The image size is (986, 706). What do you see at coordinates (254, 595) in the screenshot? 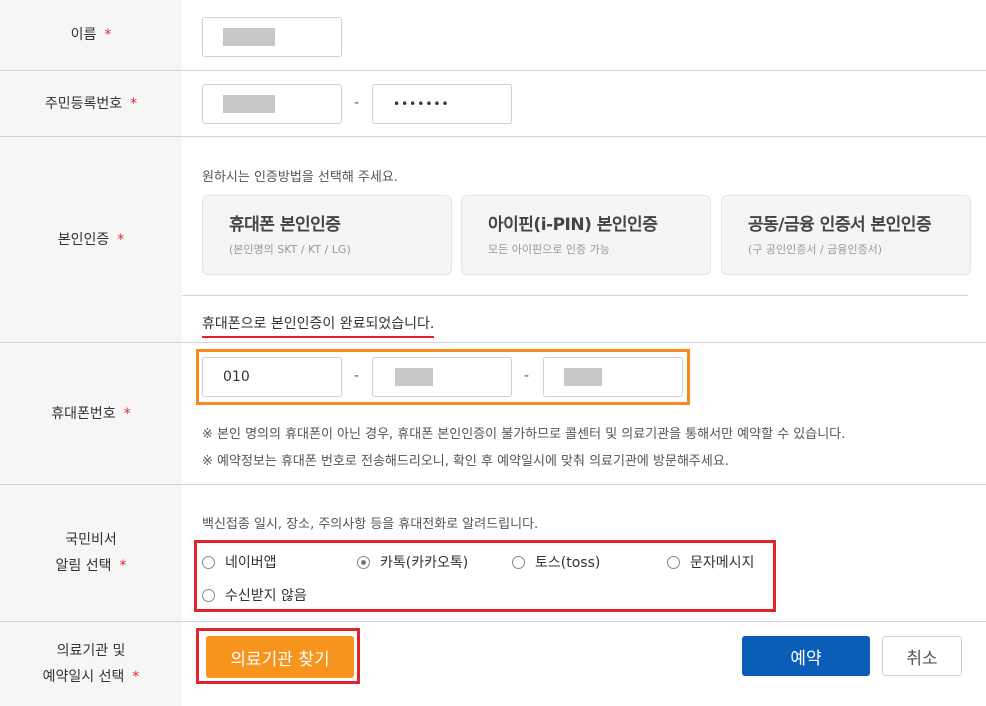
I see `radio-no-receive: 수신받지 않음` at bounding box center [254, 595].